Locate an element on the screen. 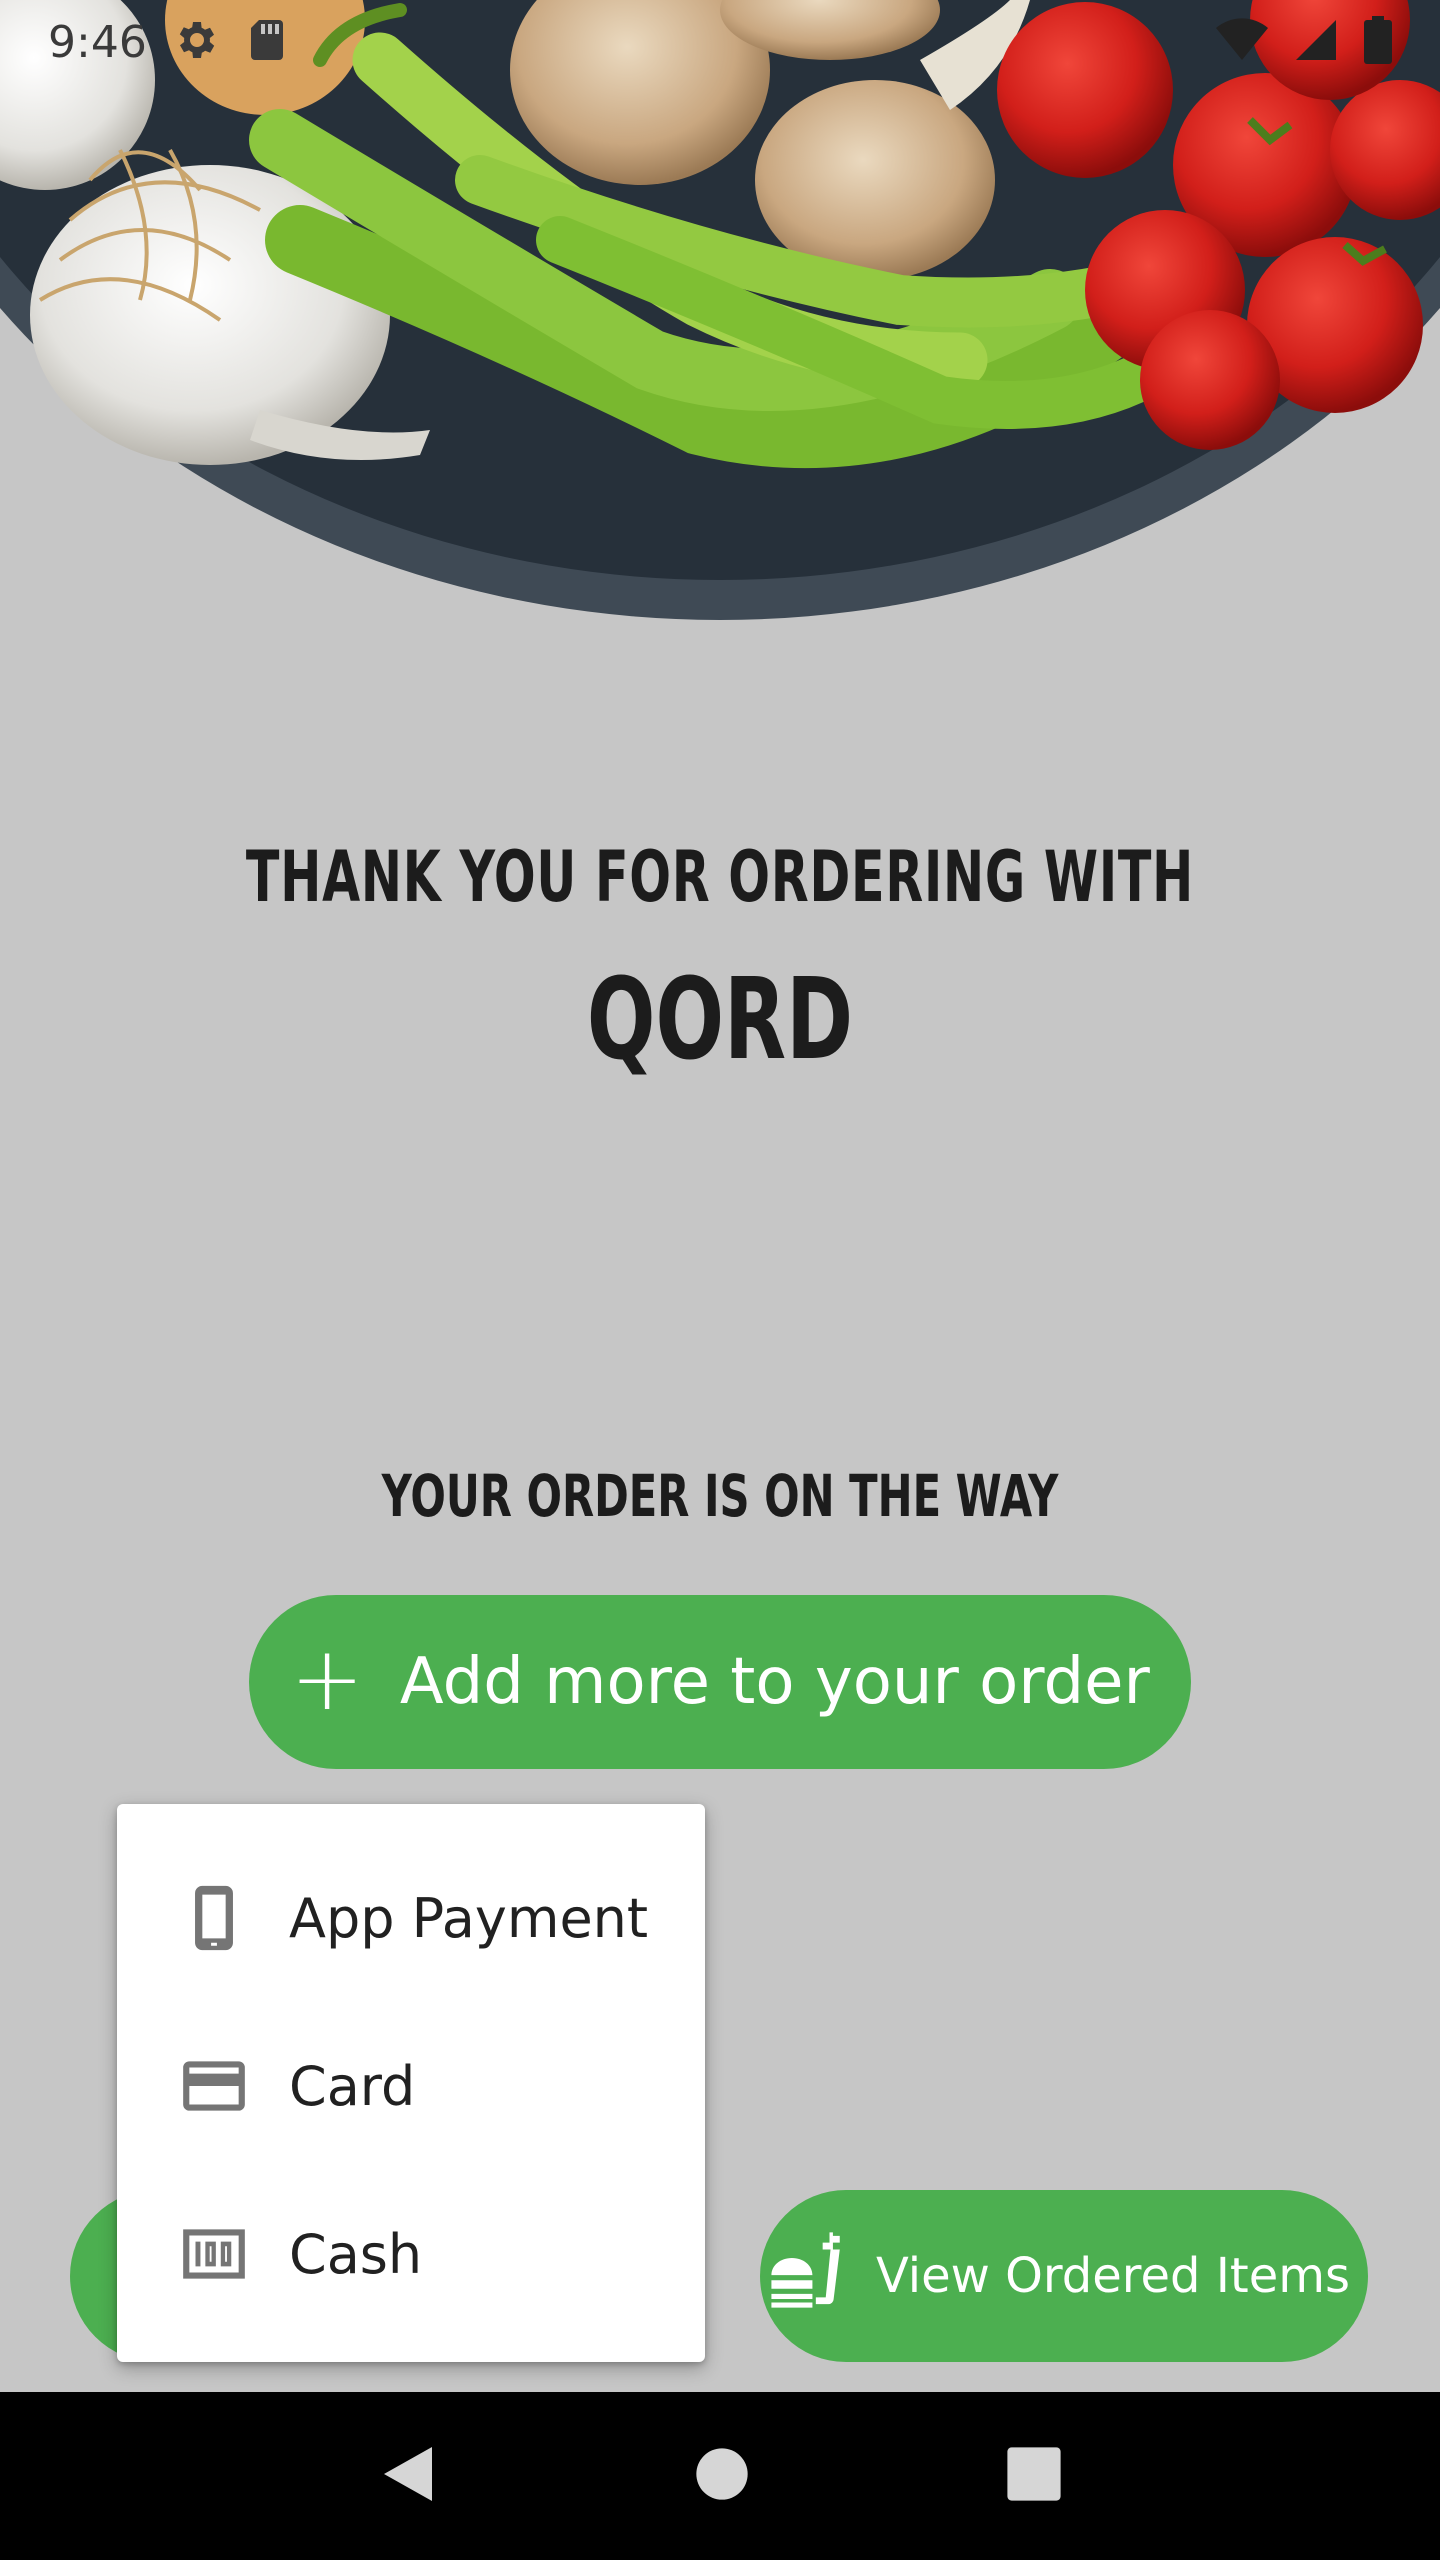 This screenshot has height=2560, width=1440. view-ordered-items-button: View Ordered Items is located at coordinates (1064, 2276).